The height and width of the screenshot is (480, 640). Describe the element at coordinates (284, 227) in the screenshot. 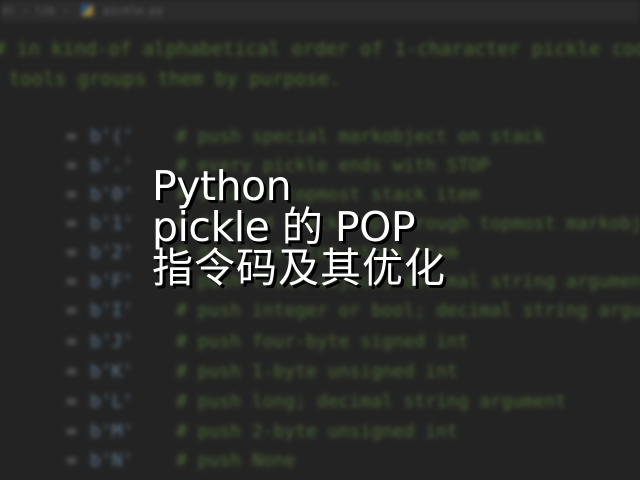

I see `title-line-2: pickle 的 POP` at that location.